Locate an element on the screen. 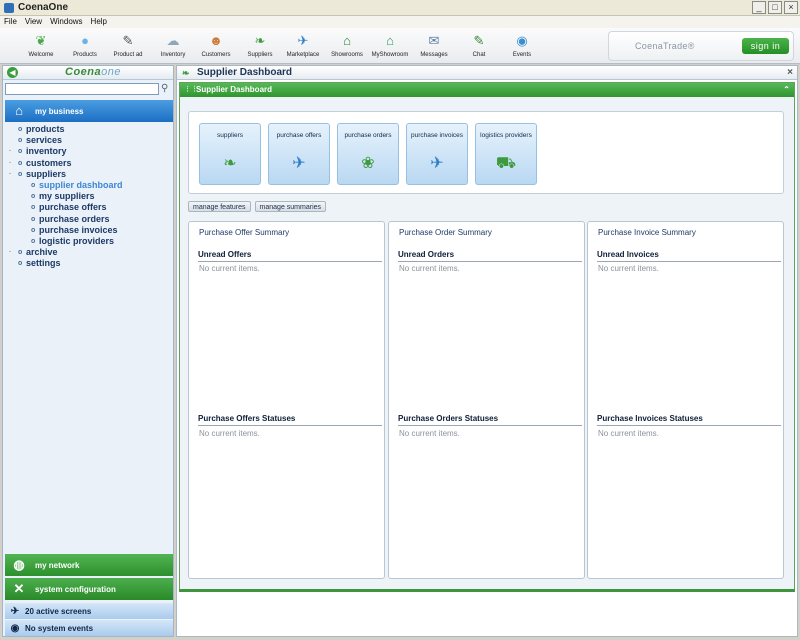  summary-title: Purchase Invoice Summary is located at coordinates (647, 232).